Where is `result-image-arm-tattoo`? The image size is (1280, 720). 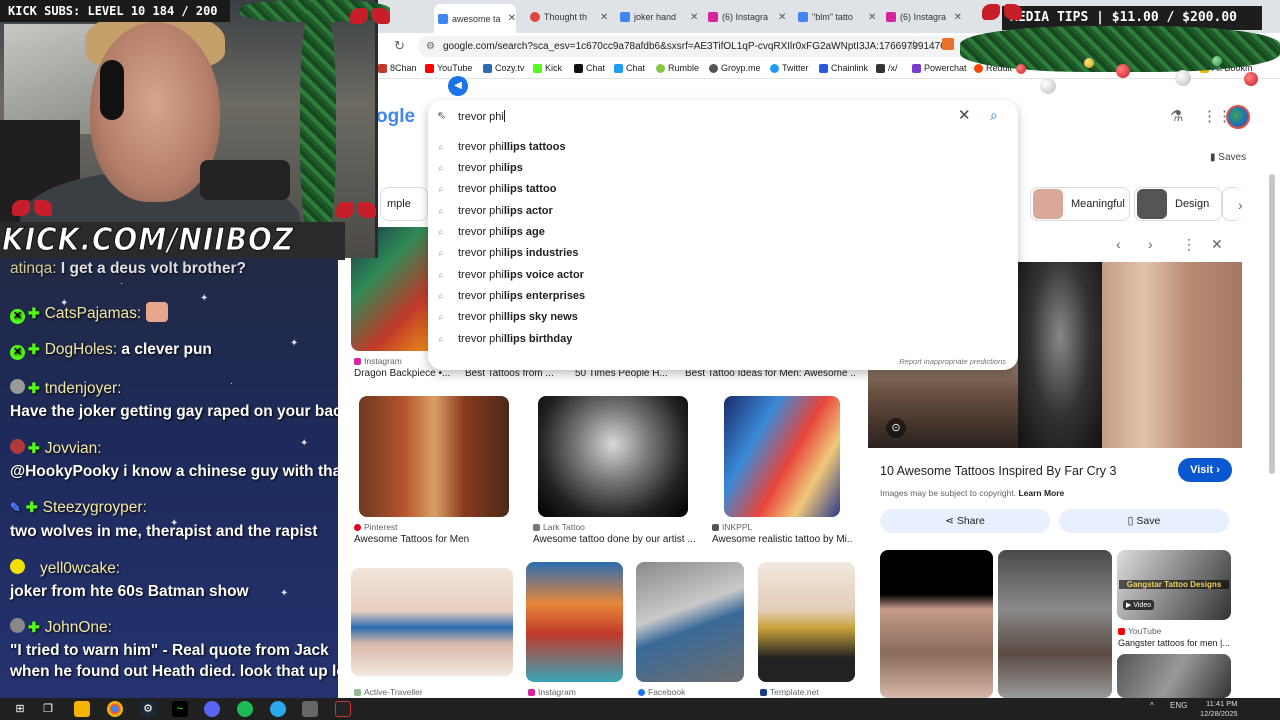 result-image-arm-tattoo is located at coordinates (434, 456).